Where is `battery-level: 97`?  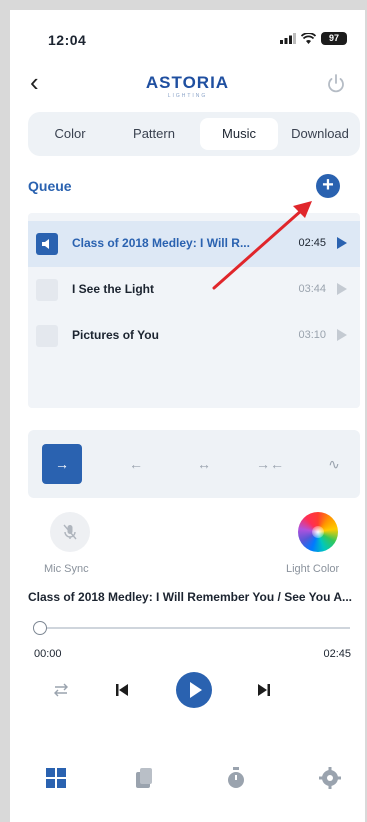 battery-level: 97 is located at coordinates (334, 38).